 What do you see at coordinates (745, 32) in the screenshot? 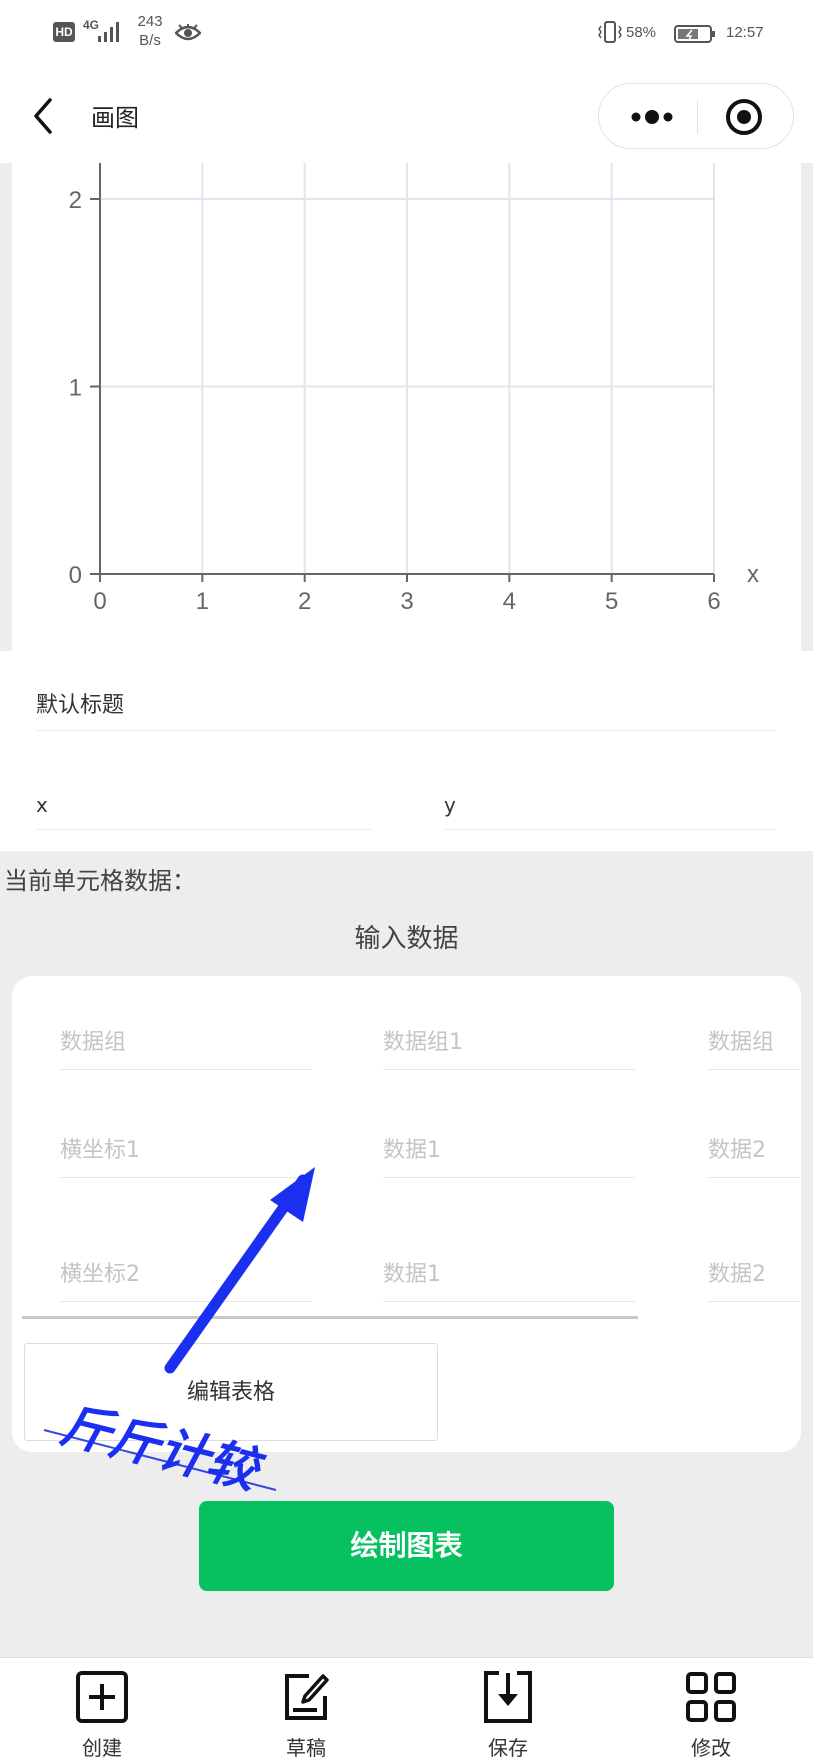
I see `clock: 12:57` at bounding box center [745, 32].